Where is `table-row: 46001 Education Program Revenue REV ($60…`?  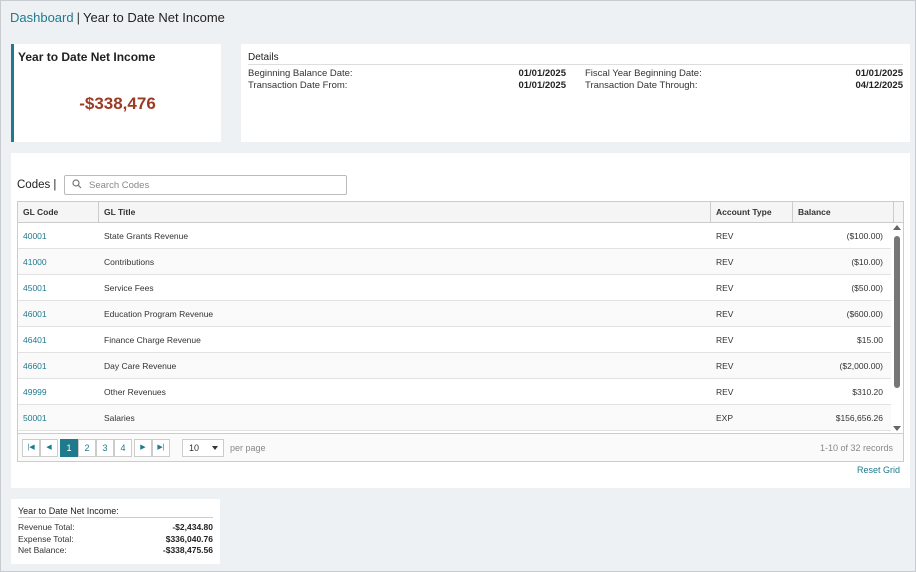
table-row: 46001 Education Program Revenue REV ($60… is located at coordinates (454, 314).